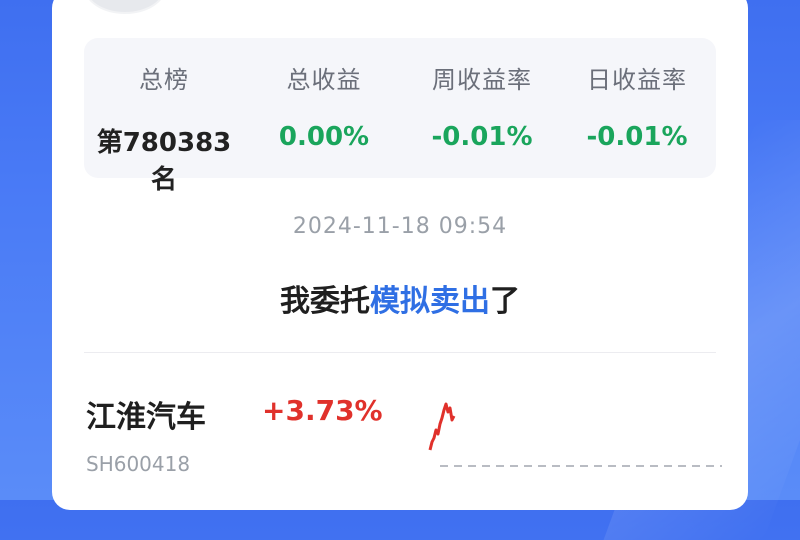 The width and height of the screenshot is (800, 540). What do you see at coordinates (637, 80) in the screenshot?
I see `stat-label: 日收益率` at bounding box center [637, 80].